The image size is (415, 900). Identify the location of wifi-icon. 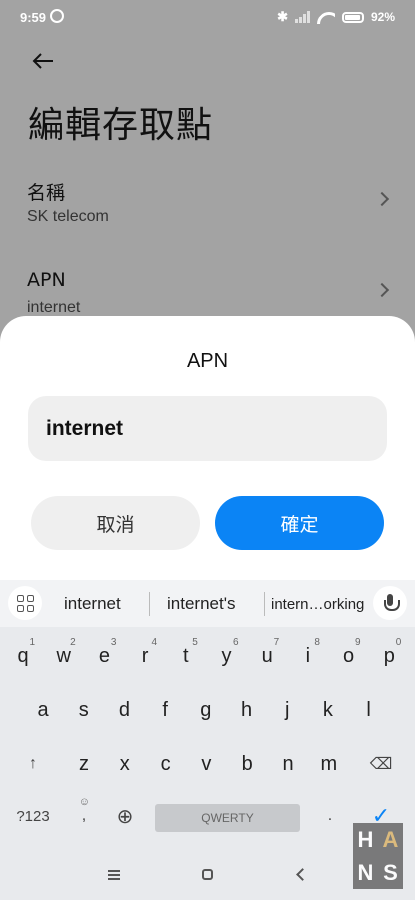
(326, 17).